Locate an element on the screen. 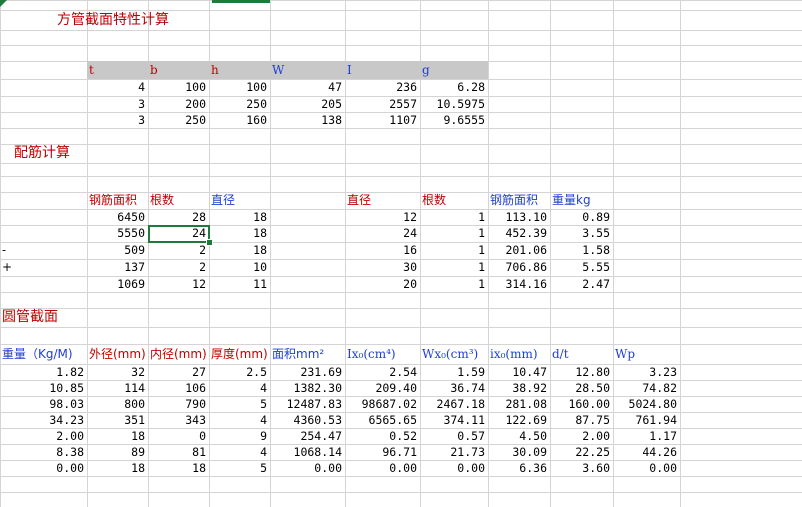 This screenshot has width=802, height=507. round-header-cell: ix₀(mm) is located at coordinates (519, 354).